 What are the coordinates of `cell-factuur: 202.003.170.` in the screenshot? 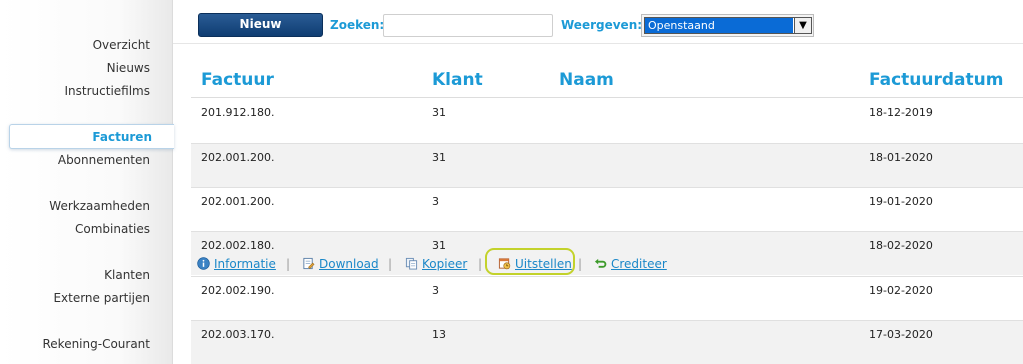 It's located at (238, 334).